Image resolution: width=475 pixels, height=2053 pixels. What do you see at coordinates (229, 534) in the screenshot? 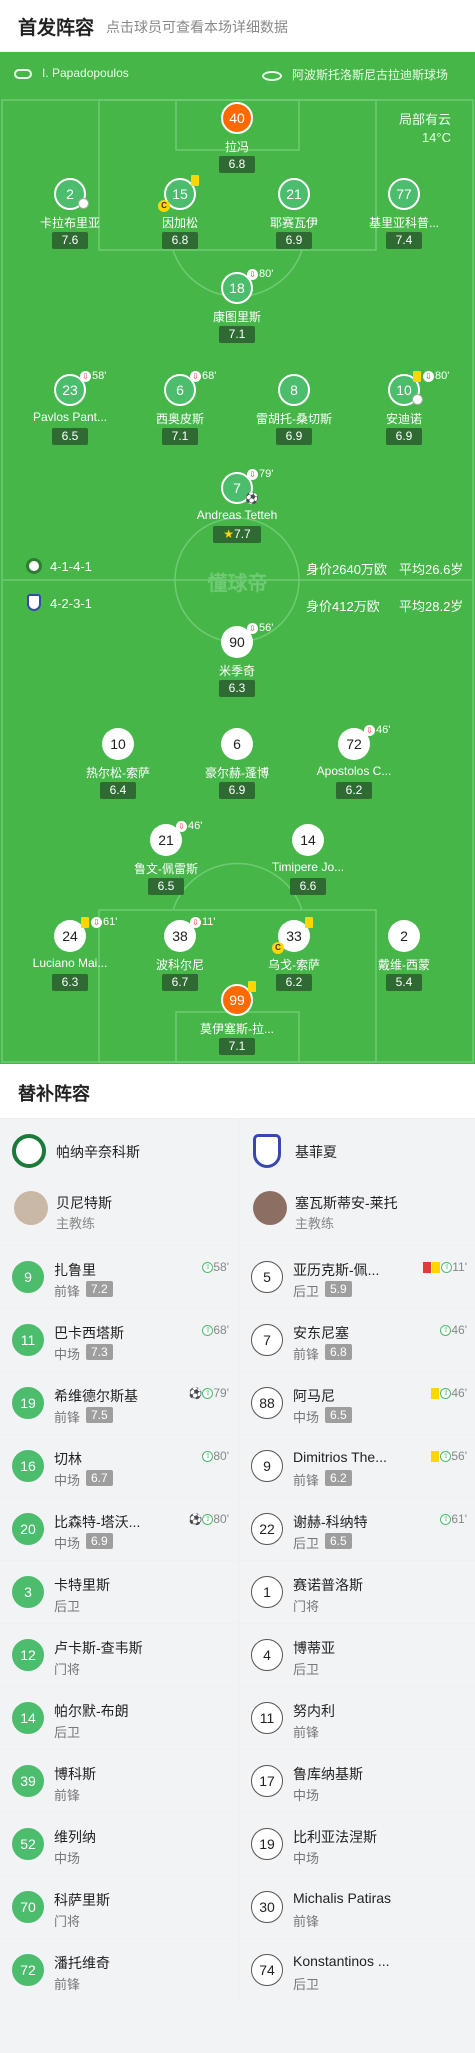
I see `star-icon: ★` at bounding box center [229, 534].